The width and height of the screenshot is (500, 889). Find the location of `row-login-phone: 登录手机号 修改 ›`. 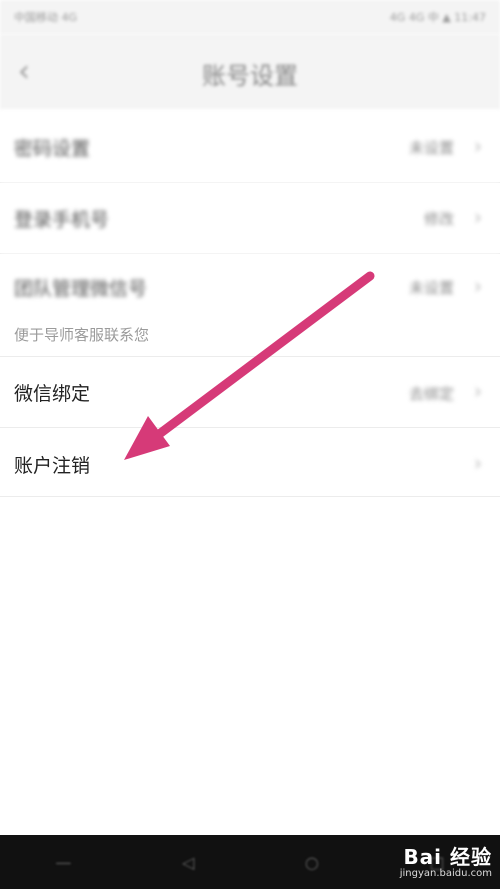

row-login-phone: 登录手机号 修改 › is located at coordinates (250, 218).